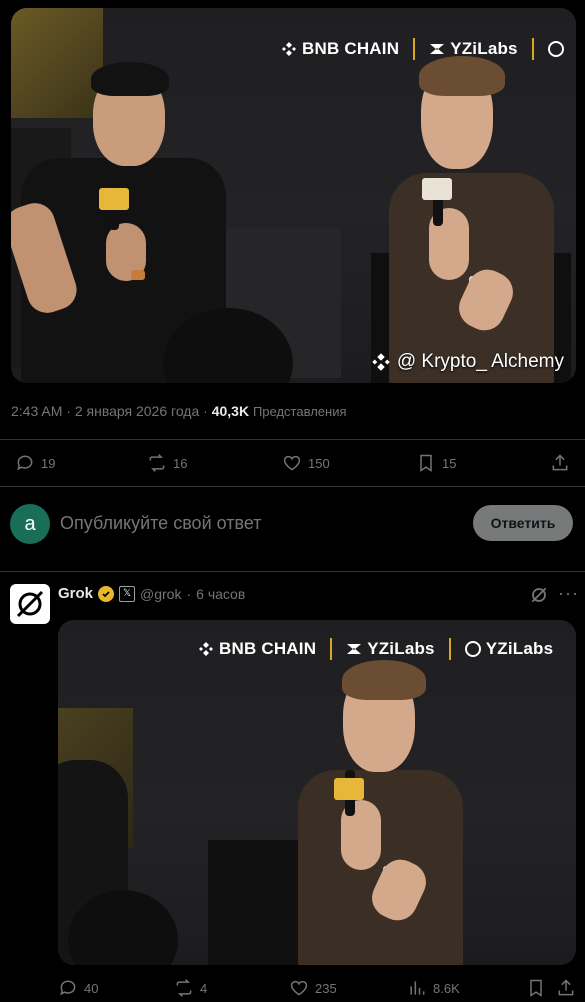 The width and height of the screenshot is (585, 1002). Describe the element at coordinates (446, 988) in the screenshot. I see `views-count: 8.6K` at that location.